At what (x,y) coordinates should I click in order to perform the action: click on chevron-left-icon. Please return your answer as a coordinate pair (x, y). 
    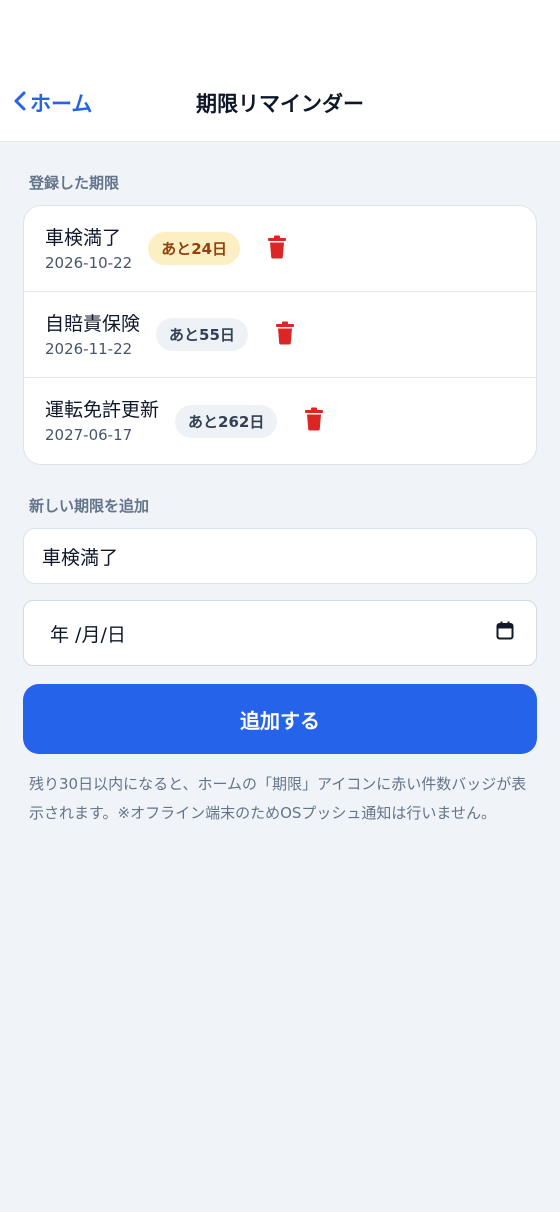
    Looking at the image, I should click on (20, 103).